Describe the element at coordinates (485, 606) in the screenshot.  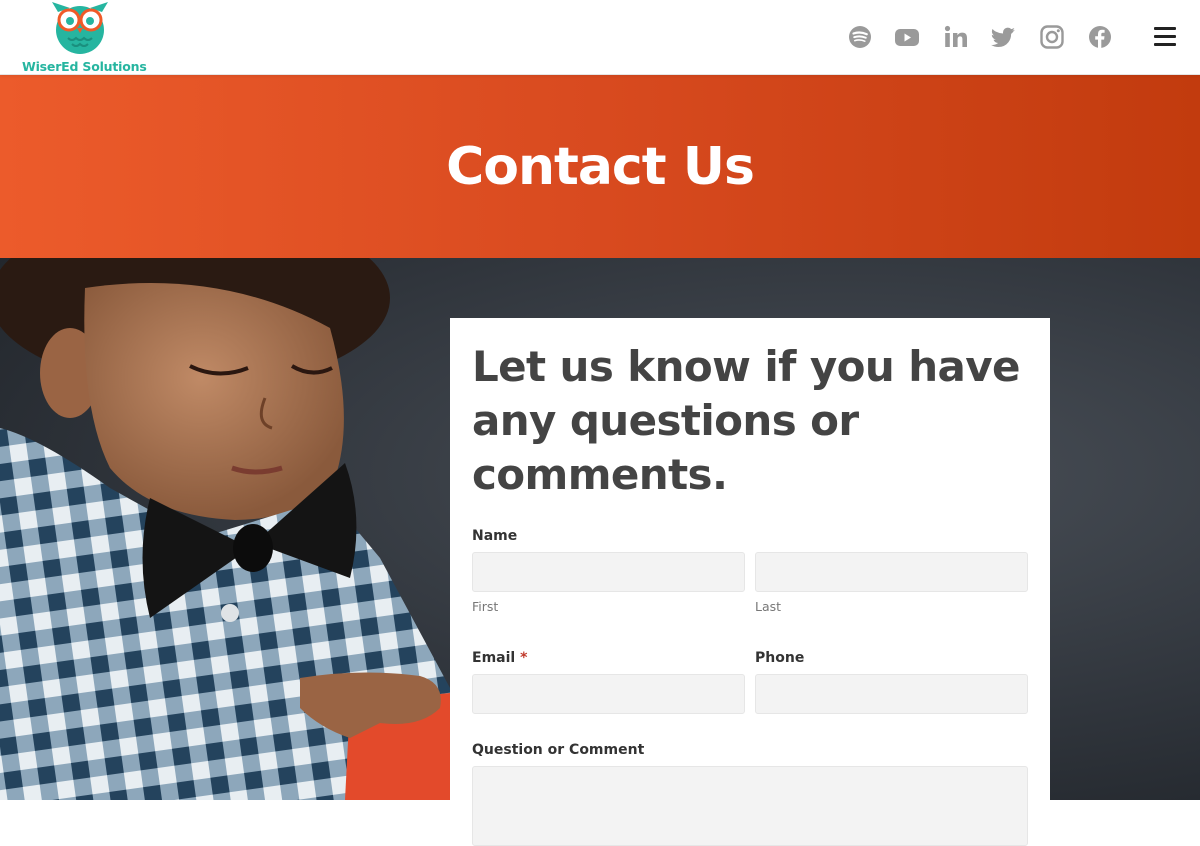
I see `first-name-sublabel: First` at that location.